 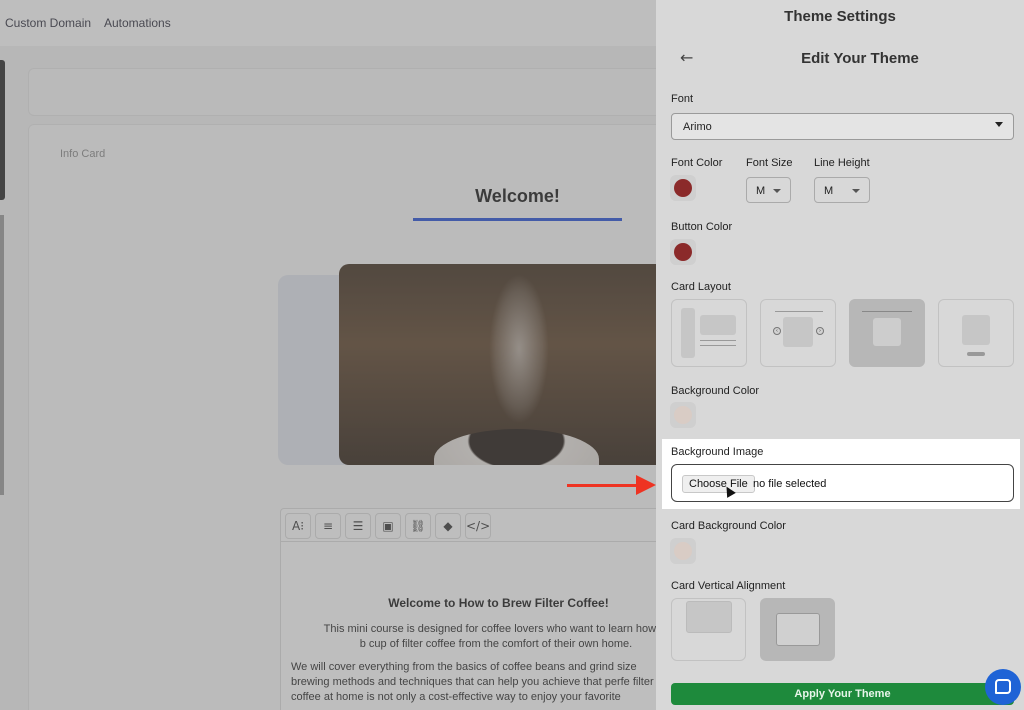 I want to click on alignment-center-shape, so click(x=798, y=629).